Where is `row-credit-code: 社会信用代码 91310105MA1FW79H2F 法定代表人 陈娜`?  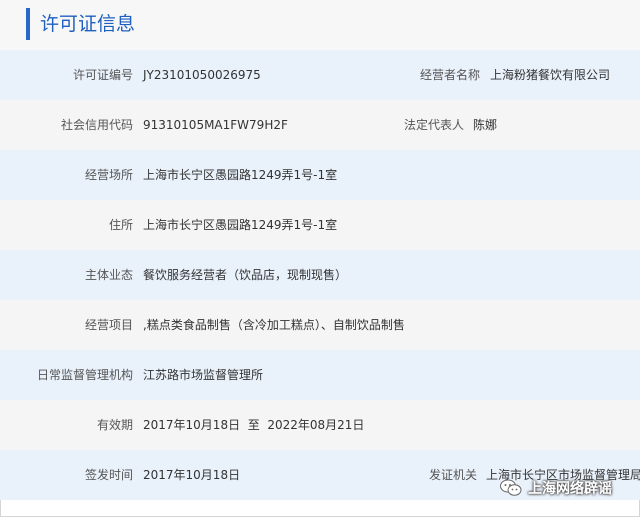 row-credit-code: 社会信用代码 91310105MA1FW79H2F 法定代表人 陈娜 is located at coordinates (320, 125).